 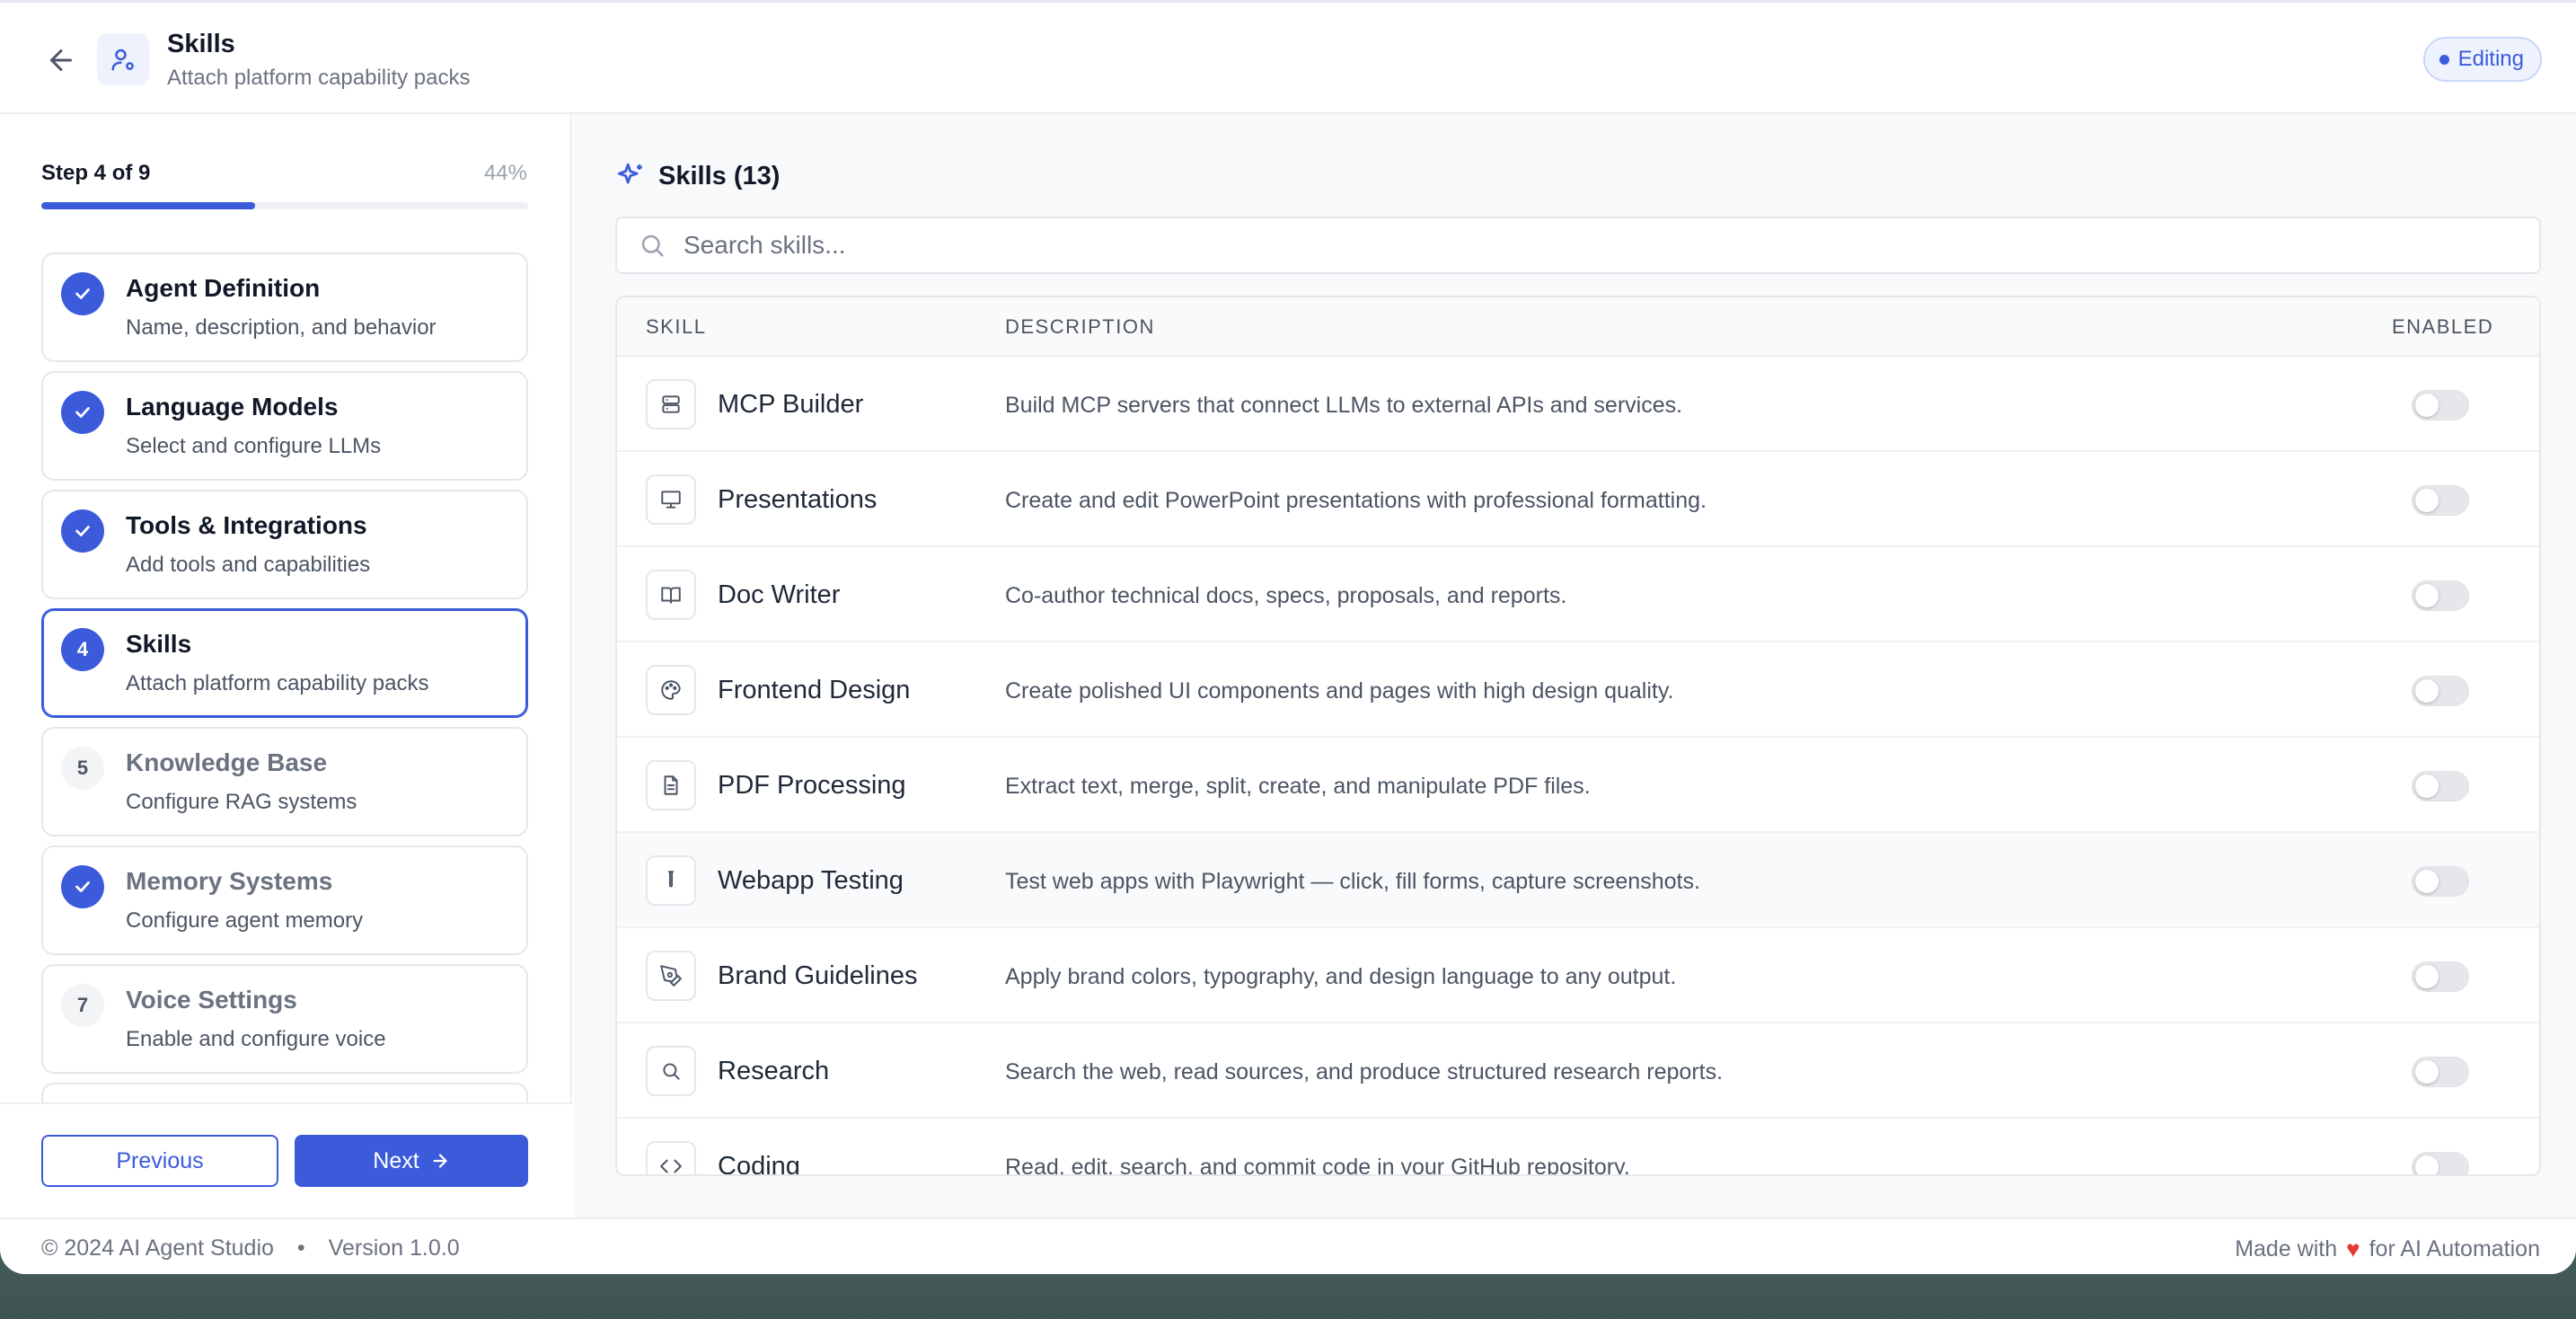 What do you see at coordinates (671, 499) in the screenshot?
I see `presentation-icon` at bounding box center [671, 499].